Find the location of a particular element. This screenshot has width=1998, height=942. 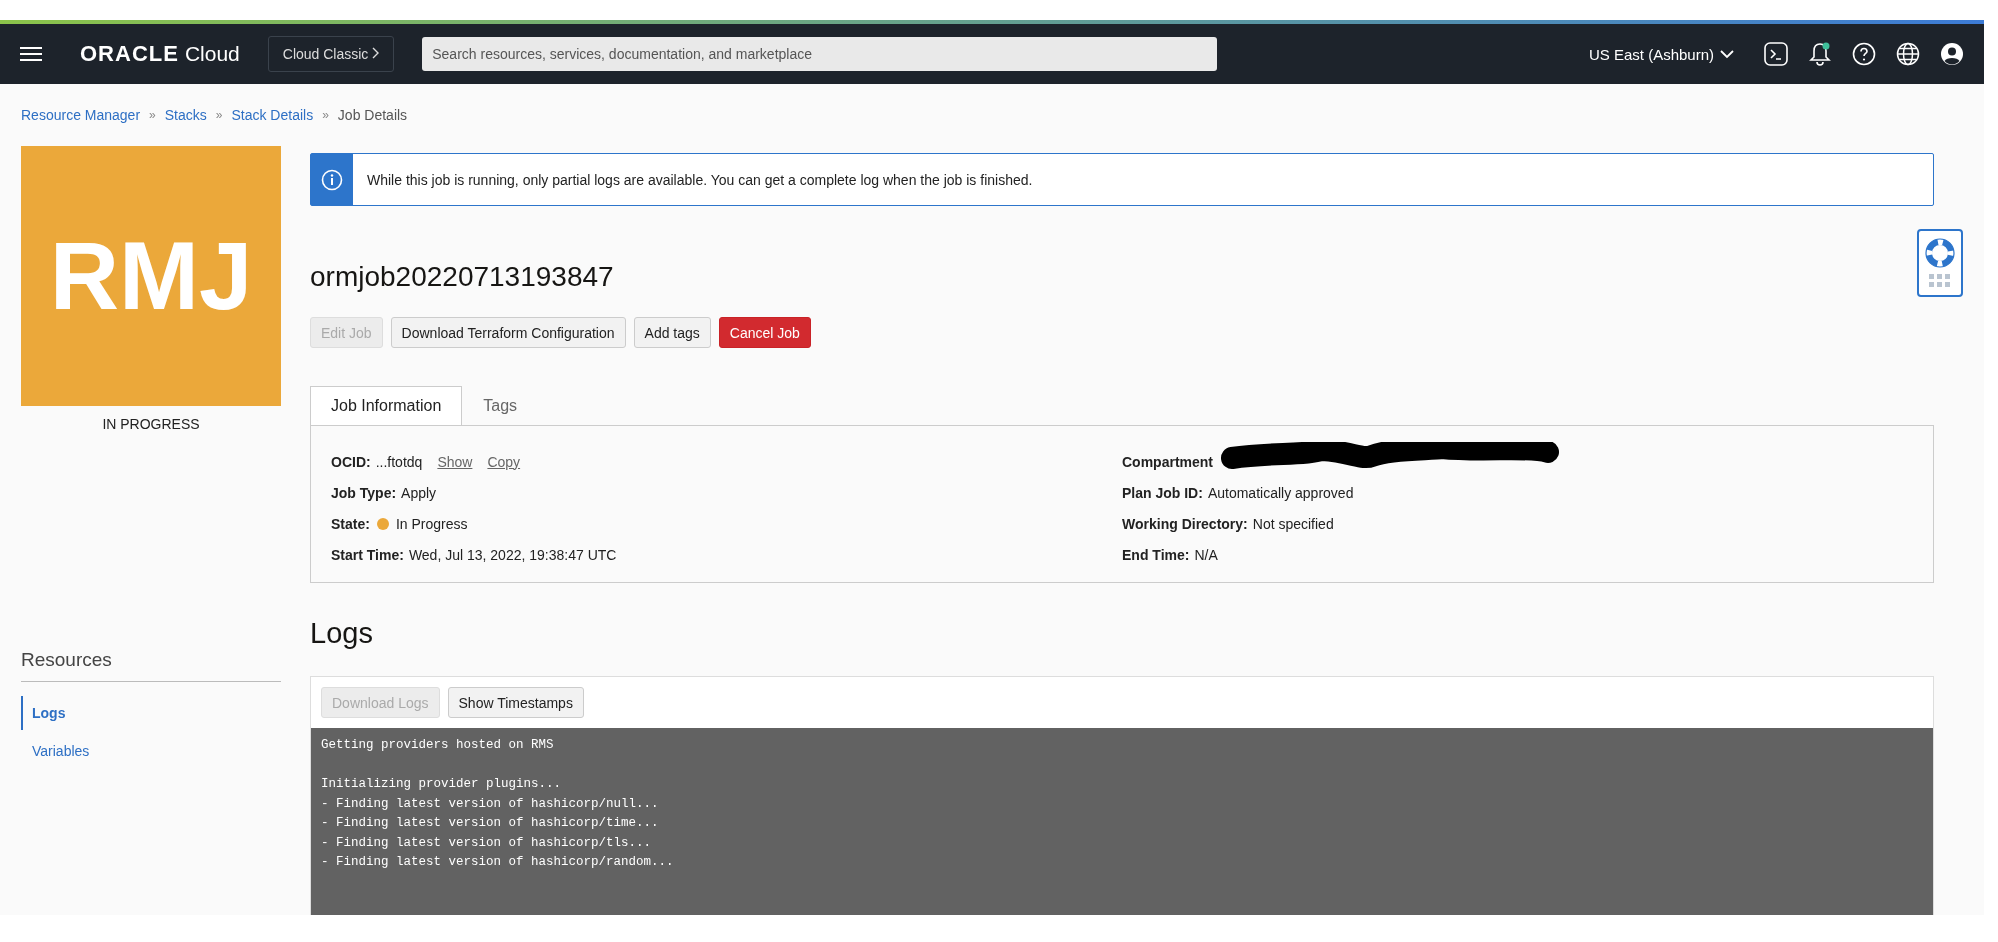

logs-heading: Logs is located at coordinates (342, 633).